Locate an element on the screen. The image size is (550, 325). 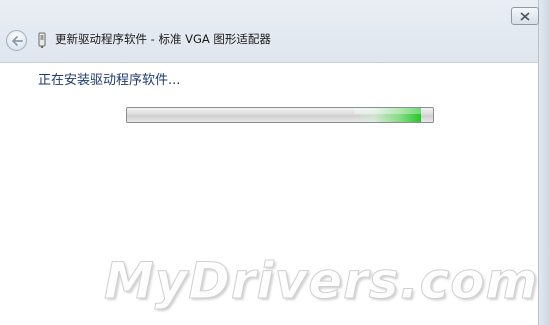
back-button is located at coordinates (16, 40).